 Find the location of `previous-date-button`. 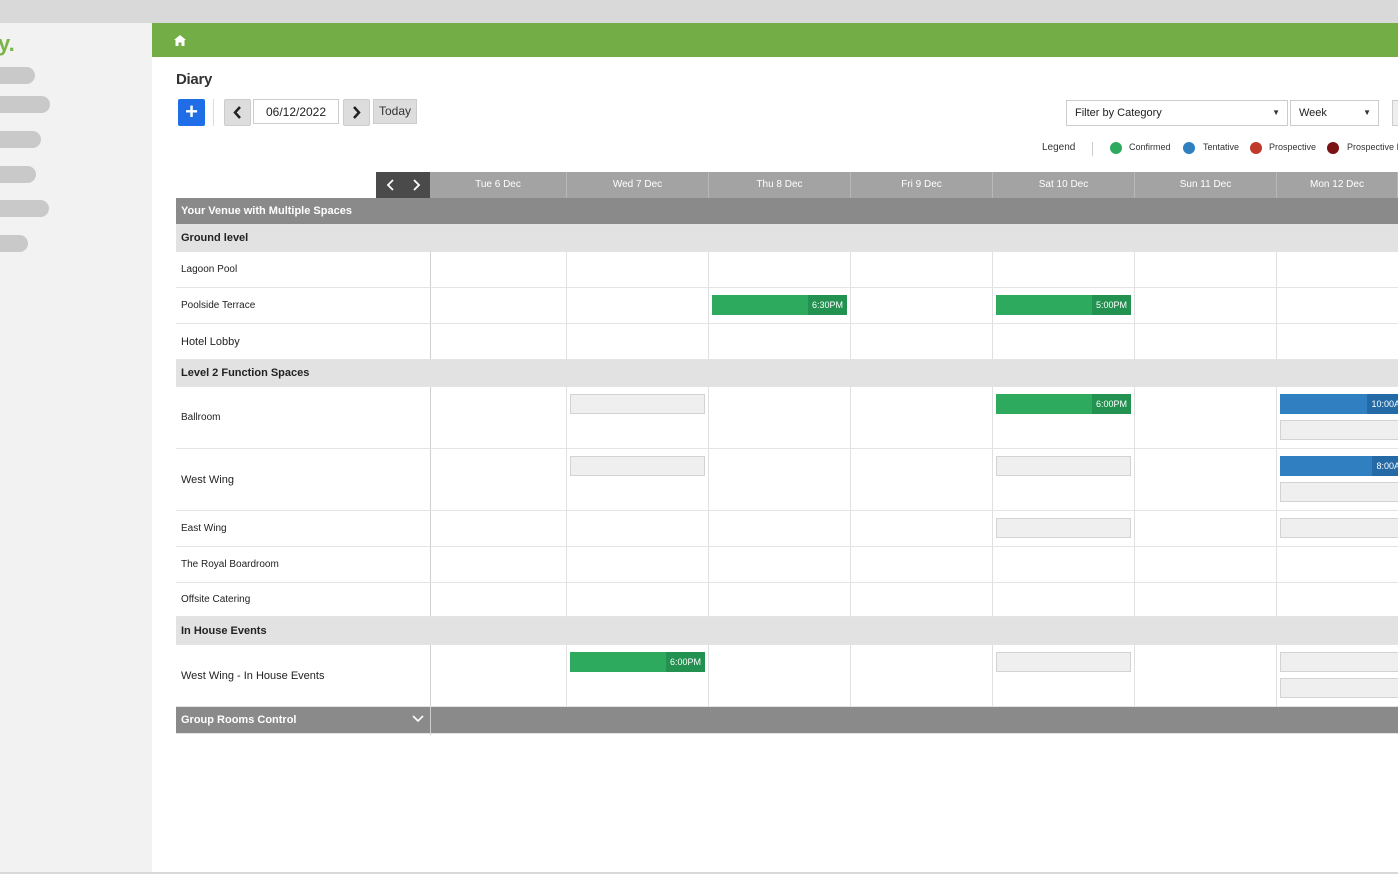

previous-date-button is located at coordinates (237, 112).